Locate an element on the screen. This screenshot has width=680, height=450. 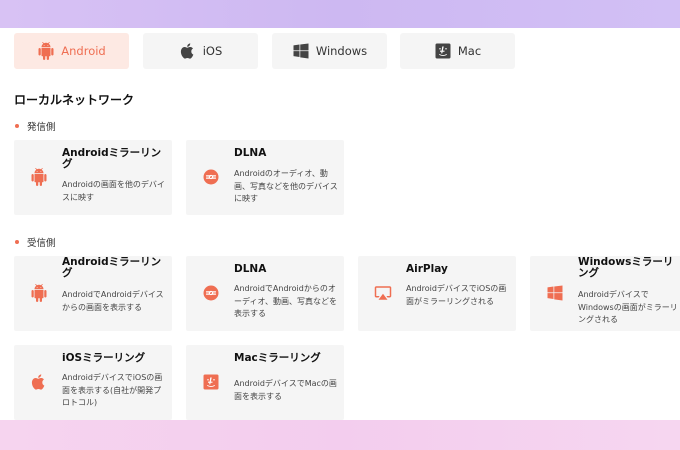
card-description: AndroidデバイスでWindowsの画面がミラーリングされる is located at coordinates (628, 307).